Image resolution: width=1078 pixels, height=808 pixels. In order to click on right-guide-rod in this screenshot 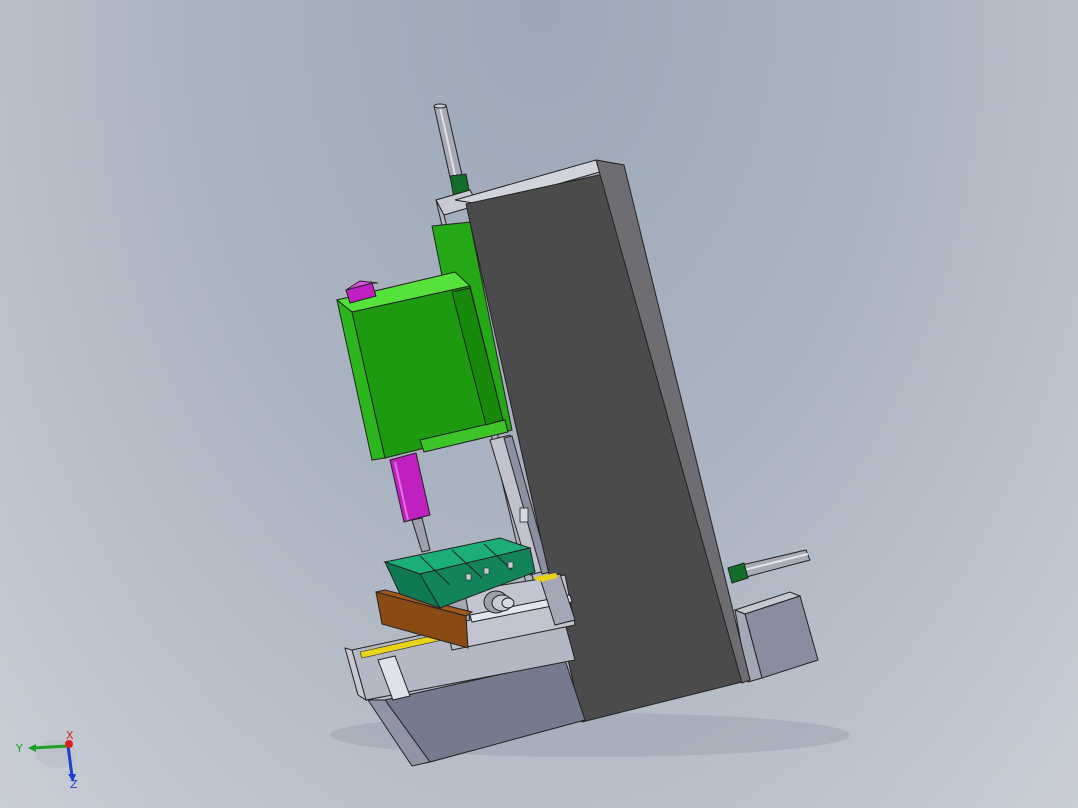, I will do `click(769, 566)`.